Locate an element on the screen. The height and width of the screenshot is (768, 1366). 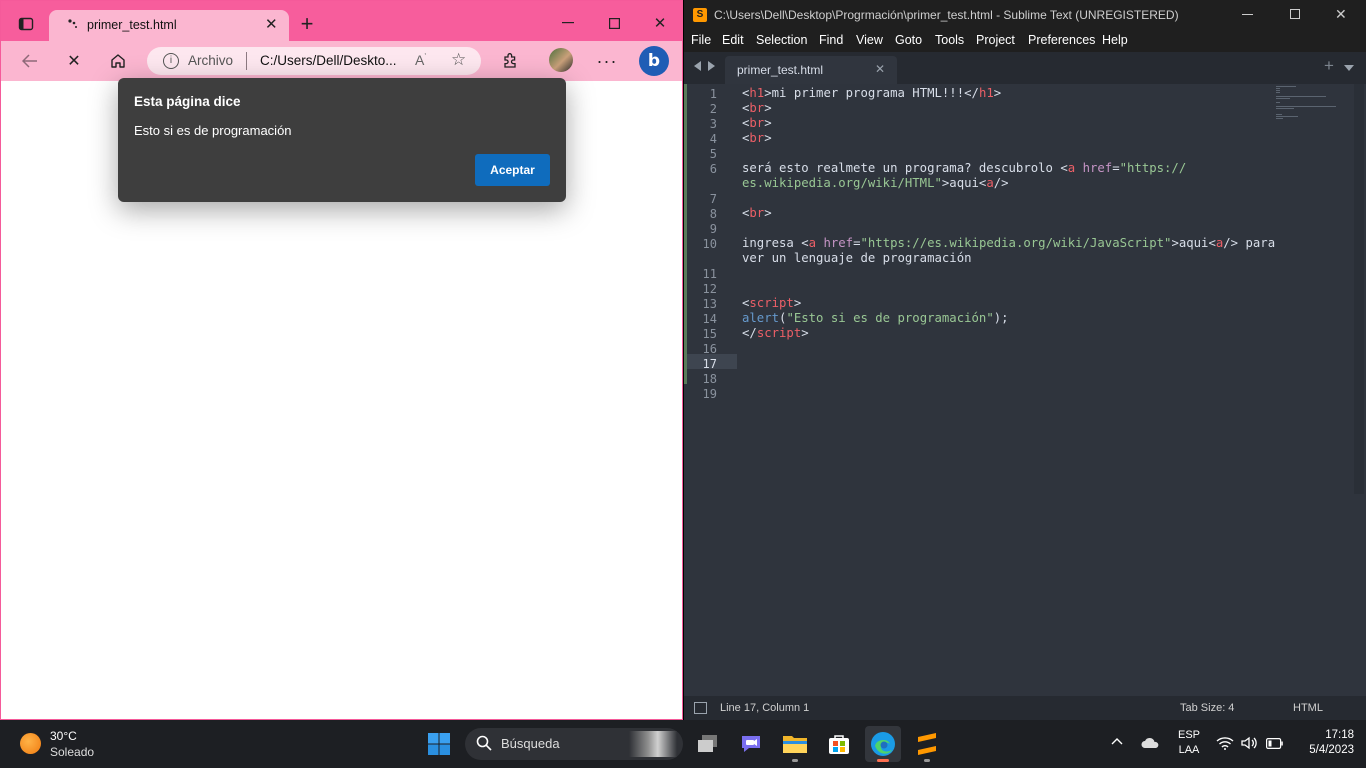
weather-widget: 30°C Soleado is located at coordinates (65, 745).